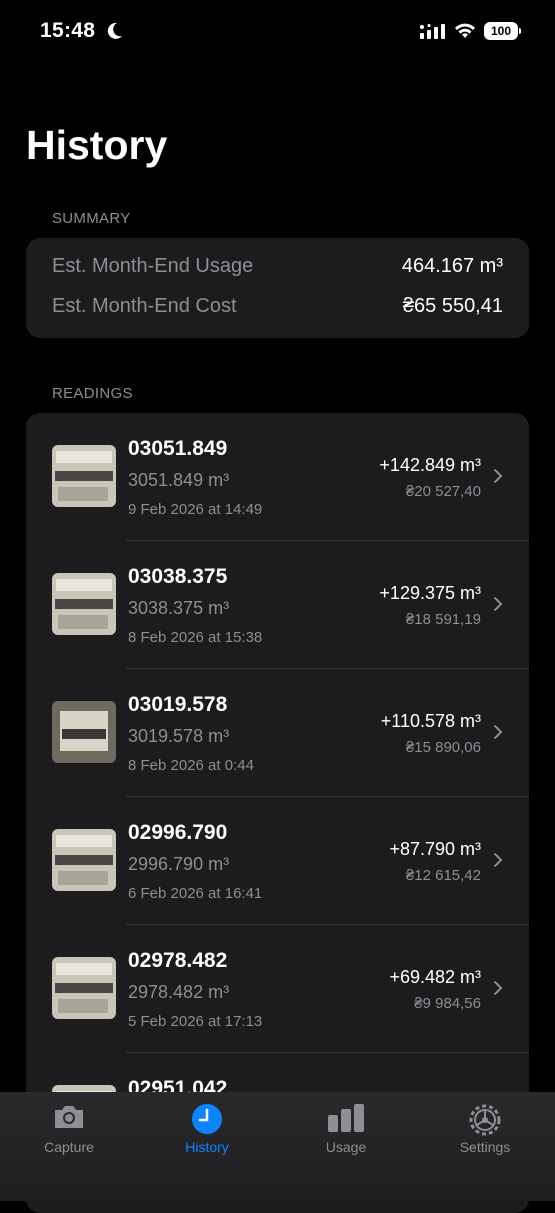 This screenshot has width=555, height=1213. I want to click on reading-cost: ₴18 591,19, so click(443, 619).